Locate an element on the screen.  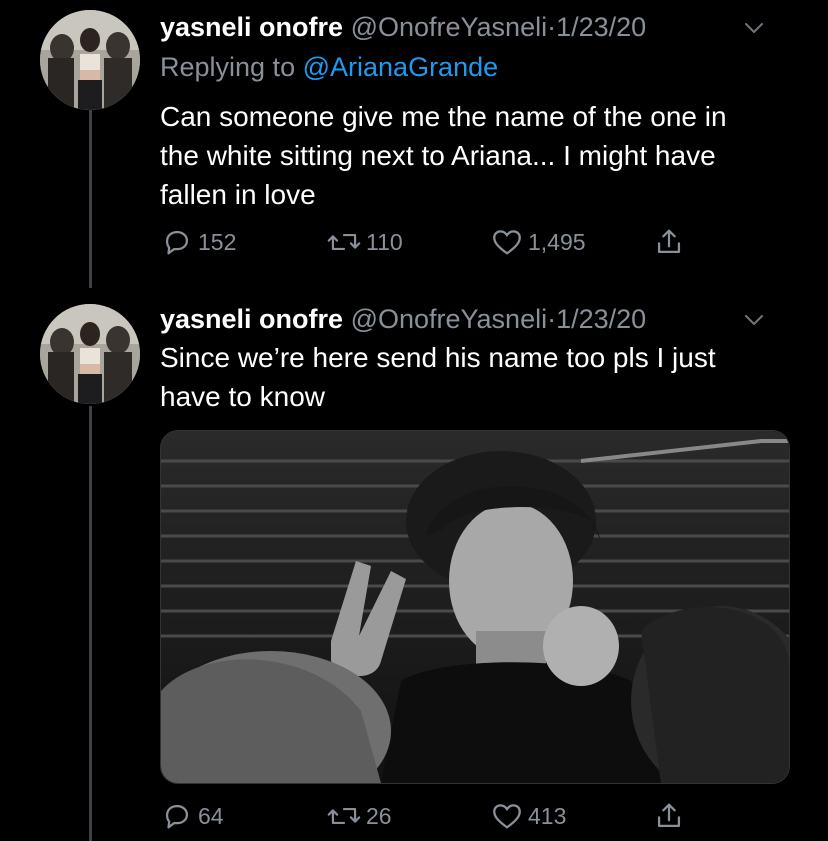
like-button: 1,495 is located at coordinates (538, 242).